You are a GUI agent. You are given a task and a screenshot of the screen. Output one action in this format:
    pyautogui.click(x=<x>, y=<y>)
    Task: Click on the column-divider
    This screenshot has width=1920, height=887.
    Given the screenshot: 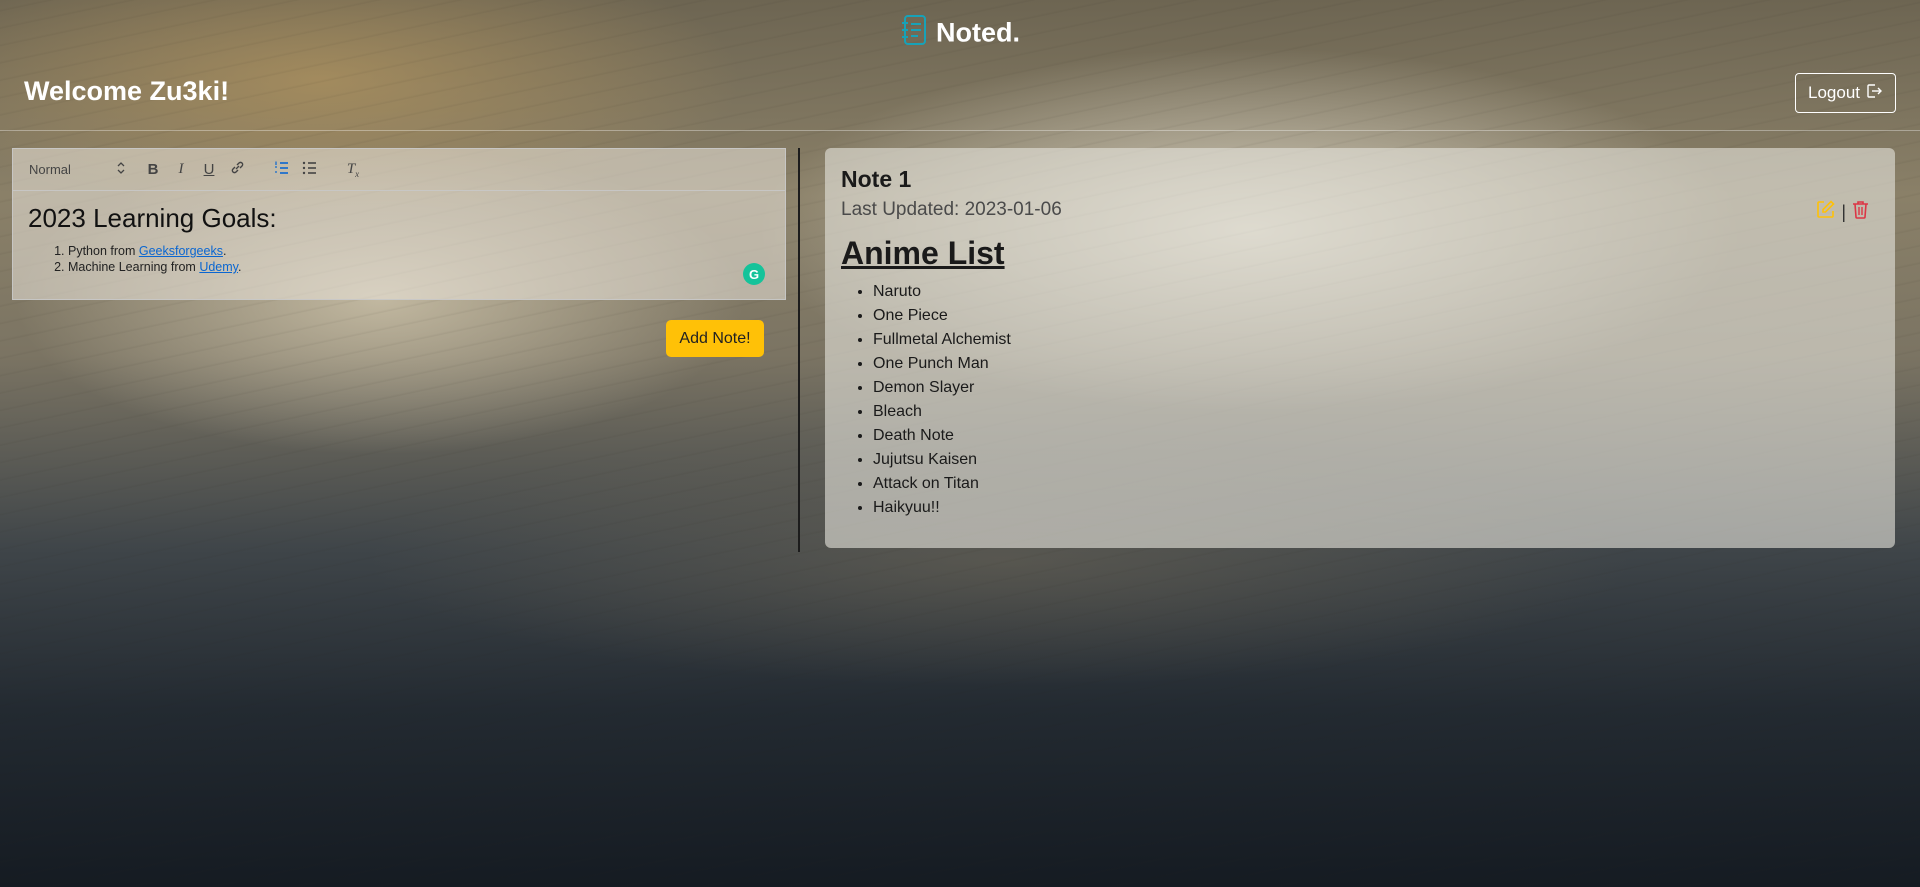 What is the action you would take?
    pyautogui.click(x=799, y=350)
    